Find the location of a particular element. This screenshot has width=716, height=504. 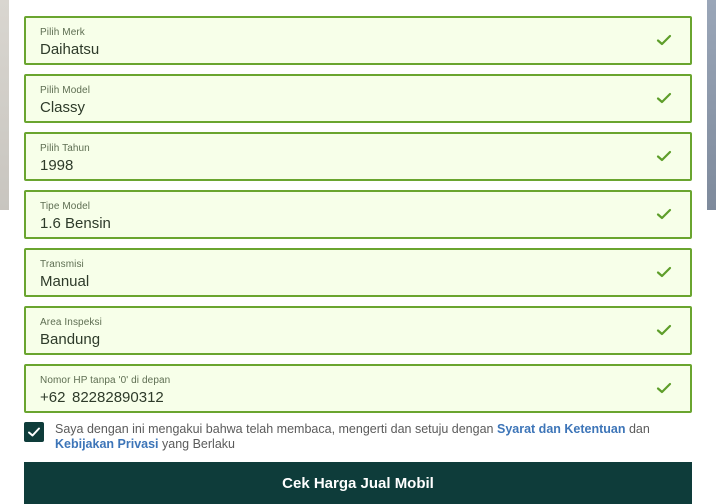

privacy-policy-link: Kebijakan Privasi is located at coordinates (107, 444).